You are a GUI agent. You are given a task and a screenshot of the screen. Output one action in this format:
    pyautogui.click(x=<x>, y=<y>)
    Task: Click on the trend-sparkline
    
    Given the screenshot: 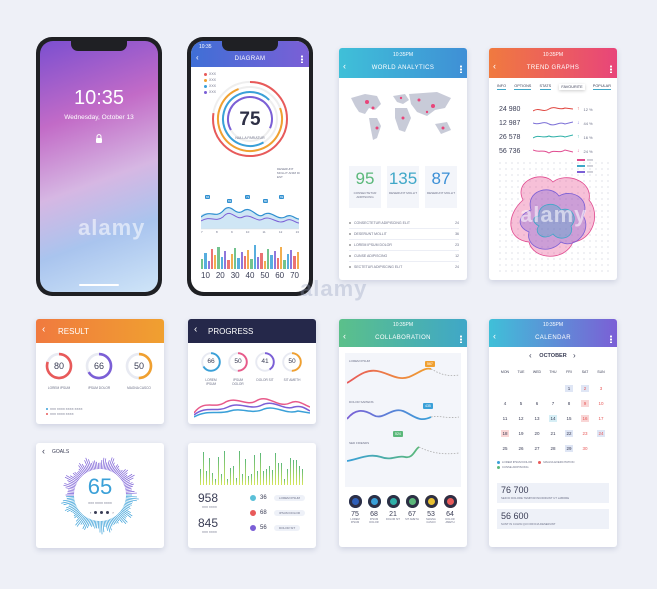 What is the action you would take?
    pyautogui.click(x=553, y=109)
    